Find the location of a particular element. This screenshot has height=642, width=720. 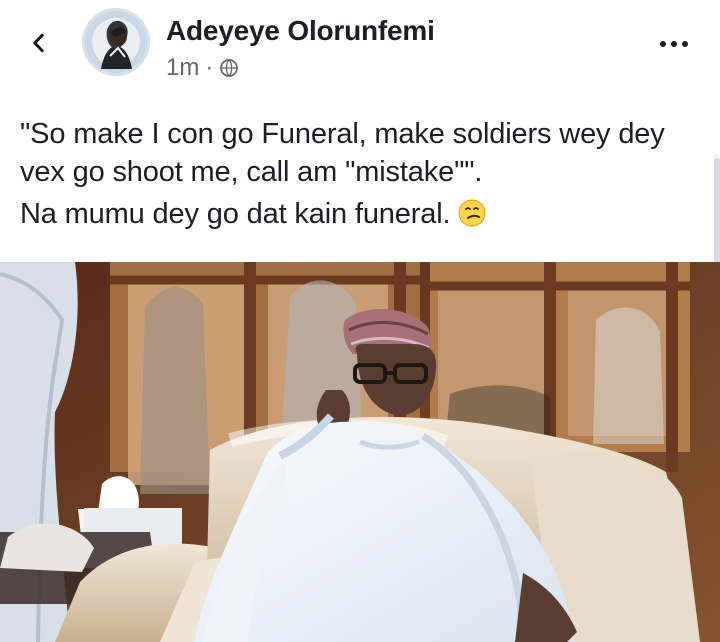

post-header: Adeyeye Olorunfemi 1m · is located at coordinates (360, 48).